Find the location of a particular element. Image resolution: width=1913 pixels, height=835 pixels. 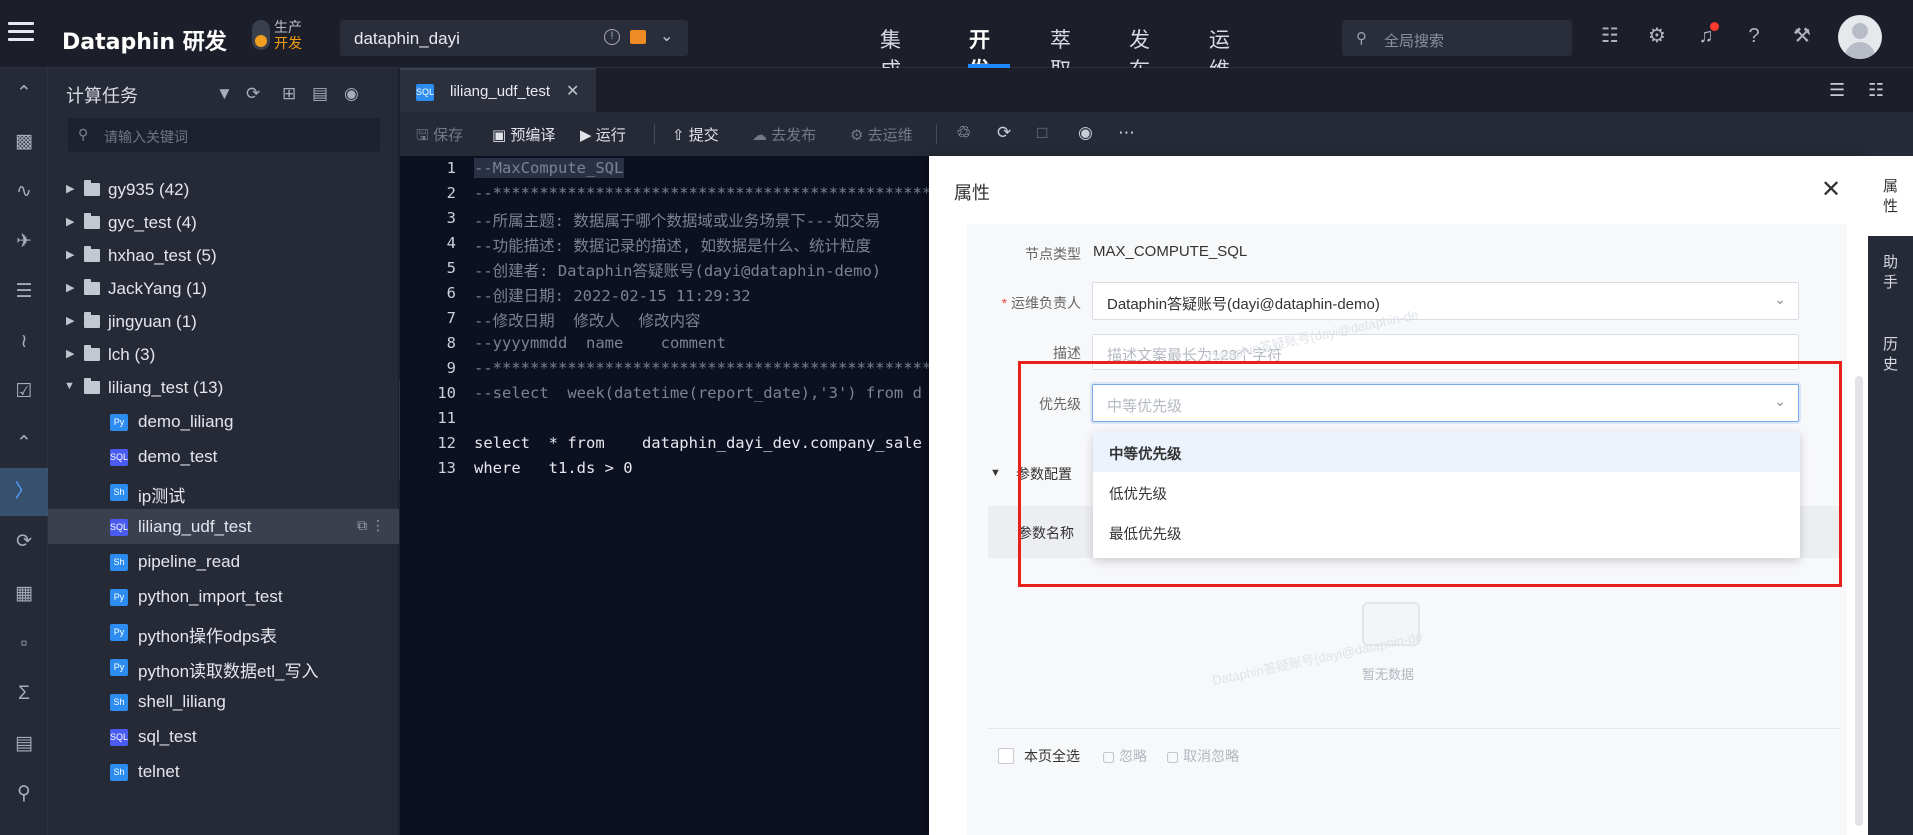

tree-file: Sh telnet is located at coordinates (223, 771).